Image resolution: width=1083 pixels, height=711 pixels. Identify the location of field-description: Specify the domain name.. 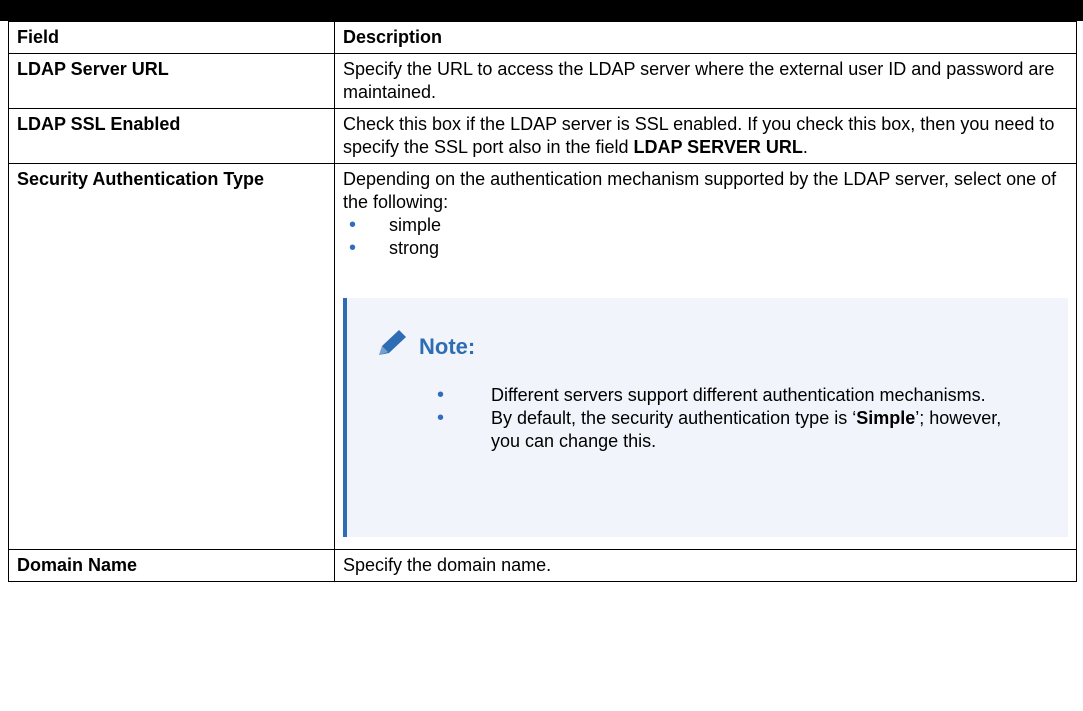
(705, 565).